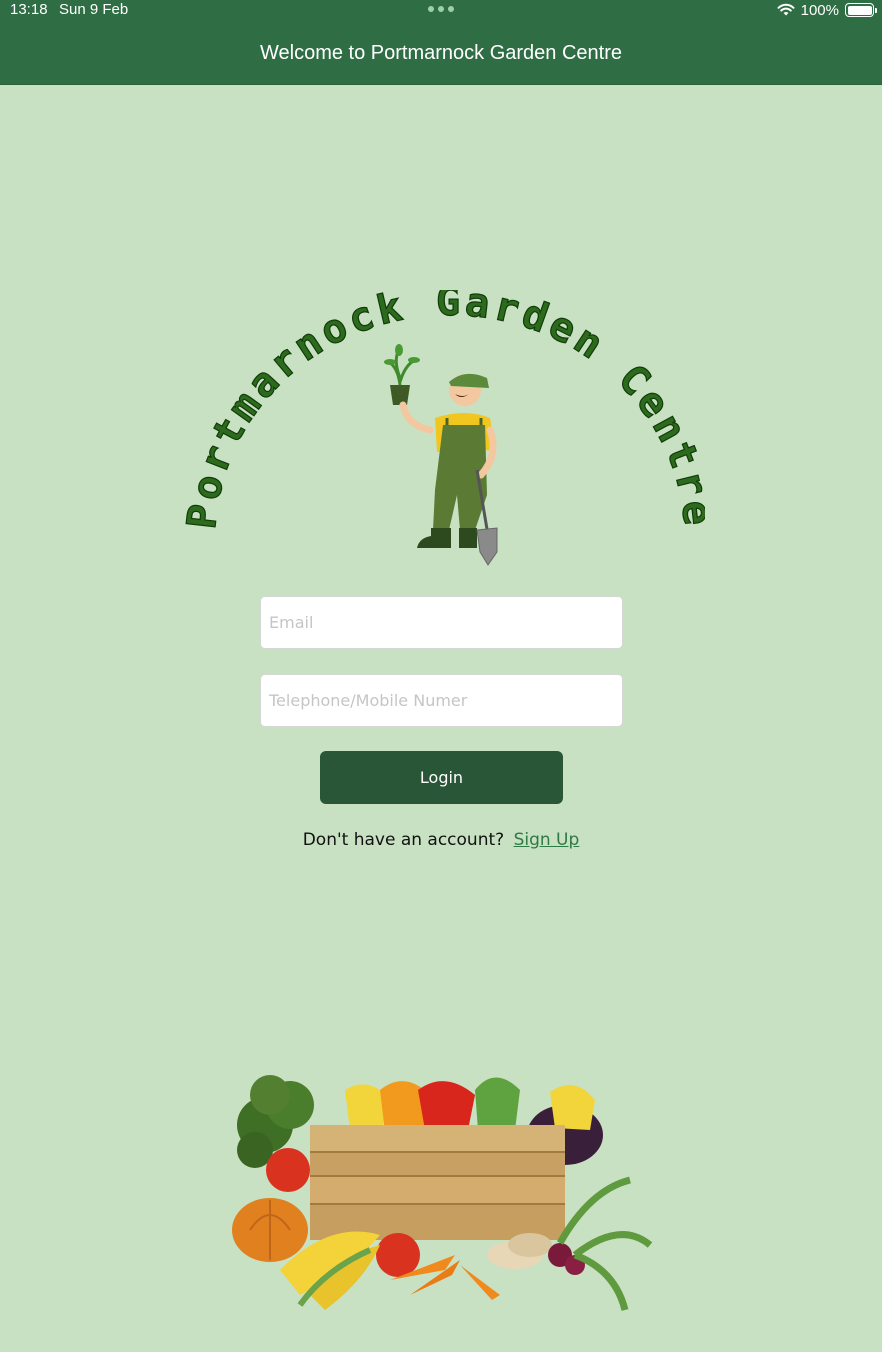 The width and height of the screenshot is (882, 1352). What do you see at coordinates (547, 840) in the screenshot?
I see `signup-link: Sign Up` at bounding box center [547, 840].